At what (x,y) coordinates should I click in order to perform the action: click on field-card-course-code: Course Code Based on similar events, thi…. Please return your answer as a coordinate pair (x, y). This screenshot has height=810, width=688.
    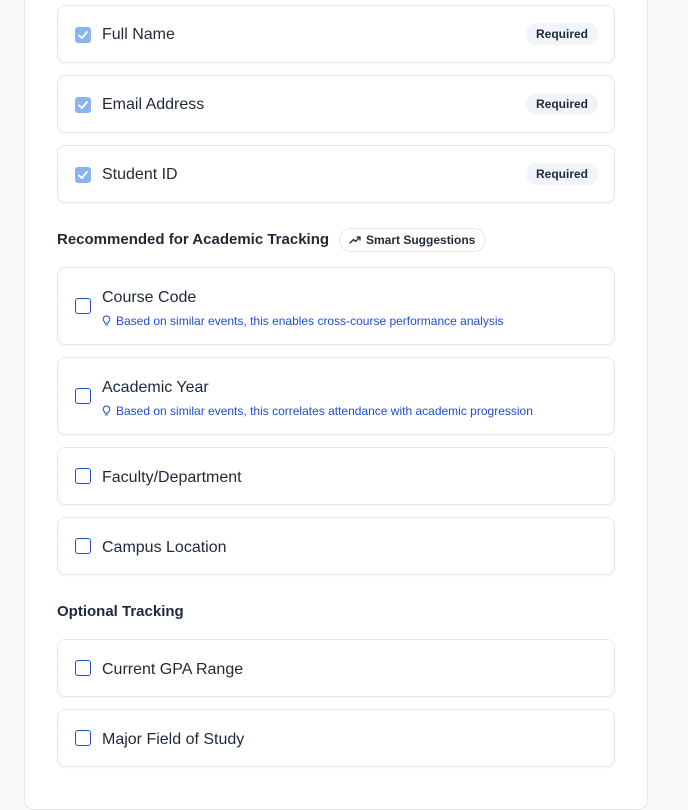
    Looking at the image, I should click on (336, 306).